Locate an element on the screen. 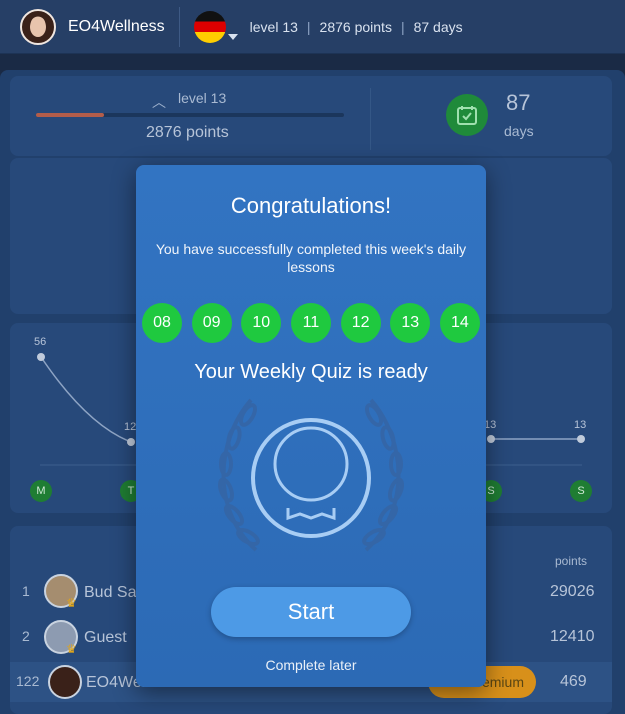 The width and height of the screenshot is (625, 714). day-circle: 14 is located at coordinates (459, 323).